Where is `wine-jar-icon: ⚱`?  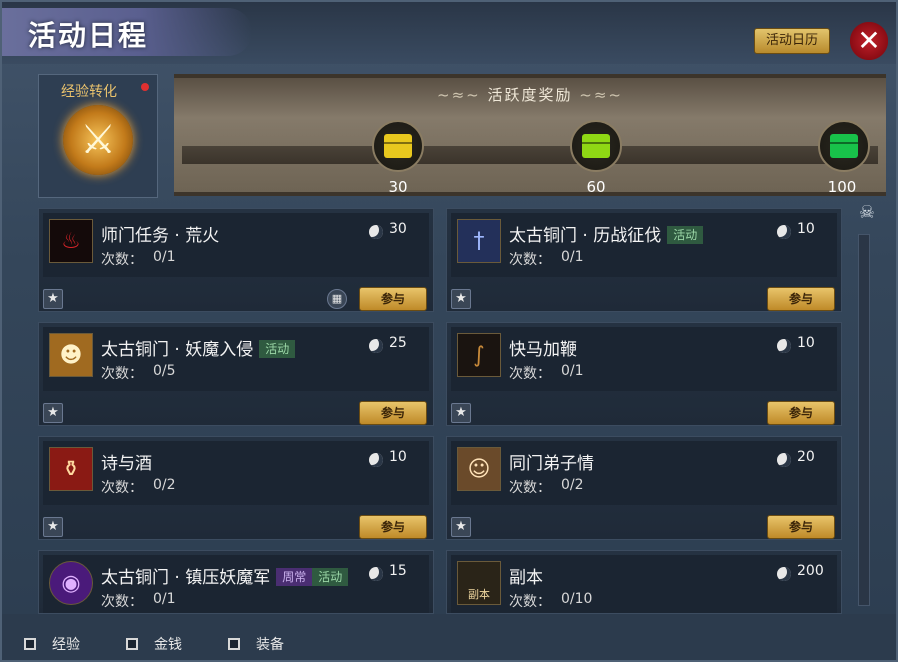
wine-jar-icon: ⚱ is located at coordinates (71, 469).